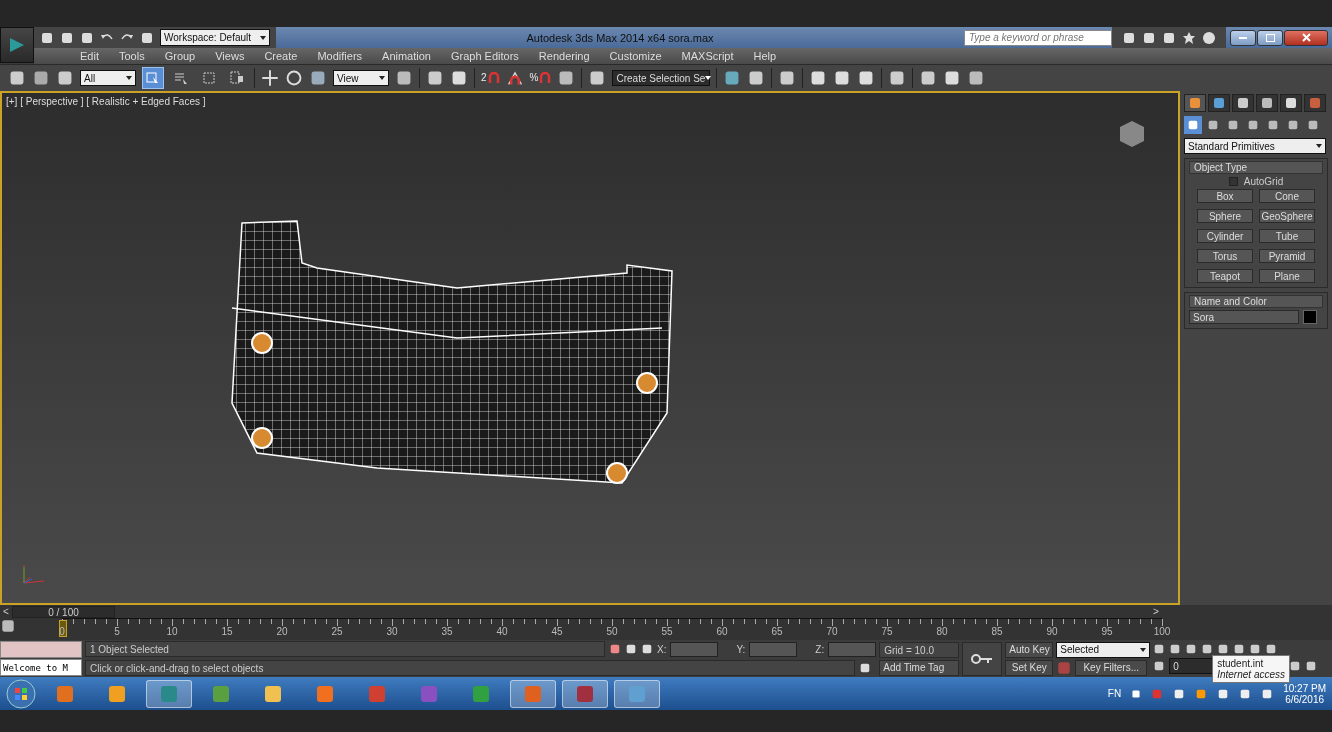 This screenshot has height=732, width=1332. What do you see at coordinates (722, 631) in the screenshot?
I see `frame-number: 60` at bounding box center [722, 631].